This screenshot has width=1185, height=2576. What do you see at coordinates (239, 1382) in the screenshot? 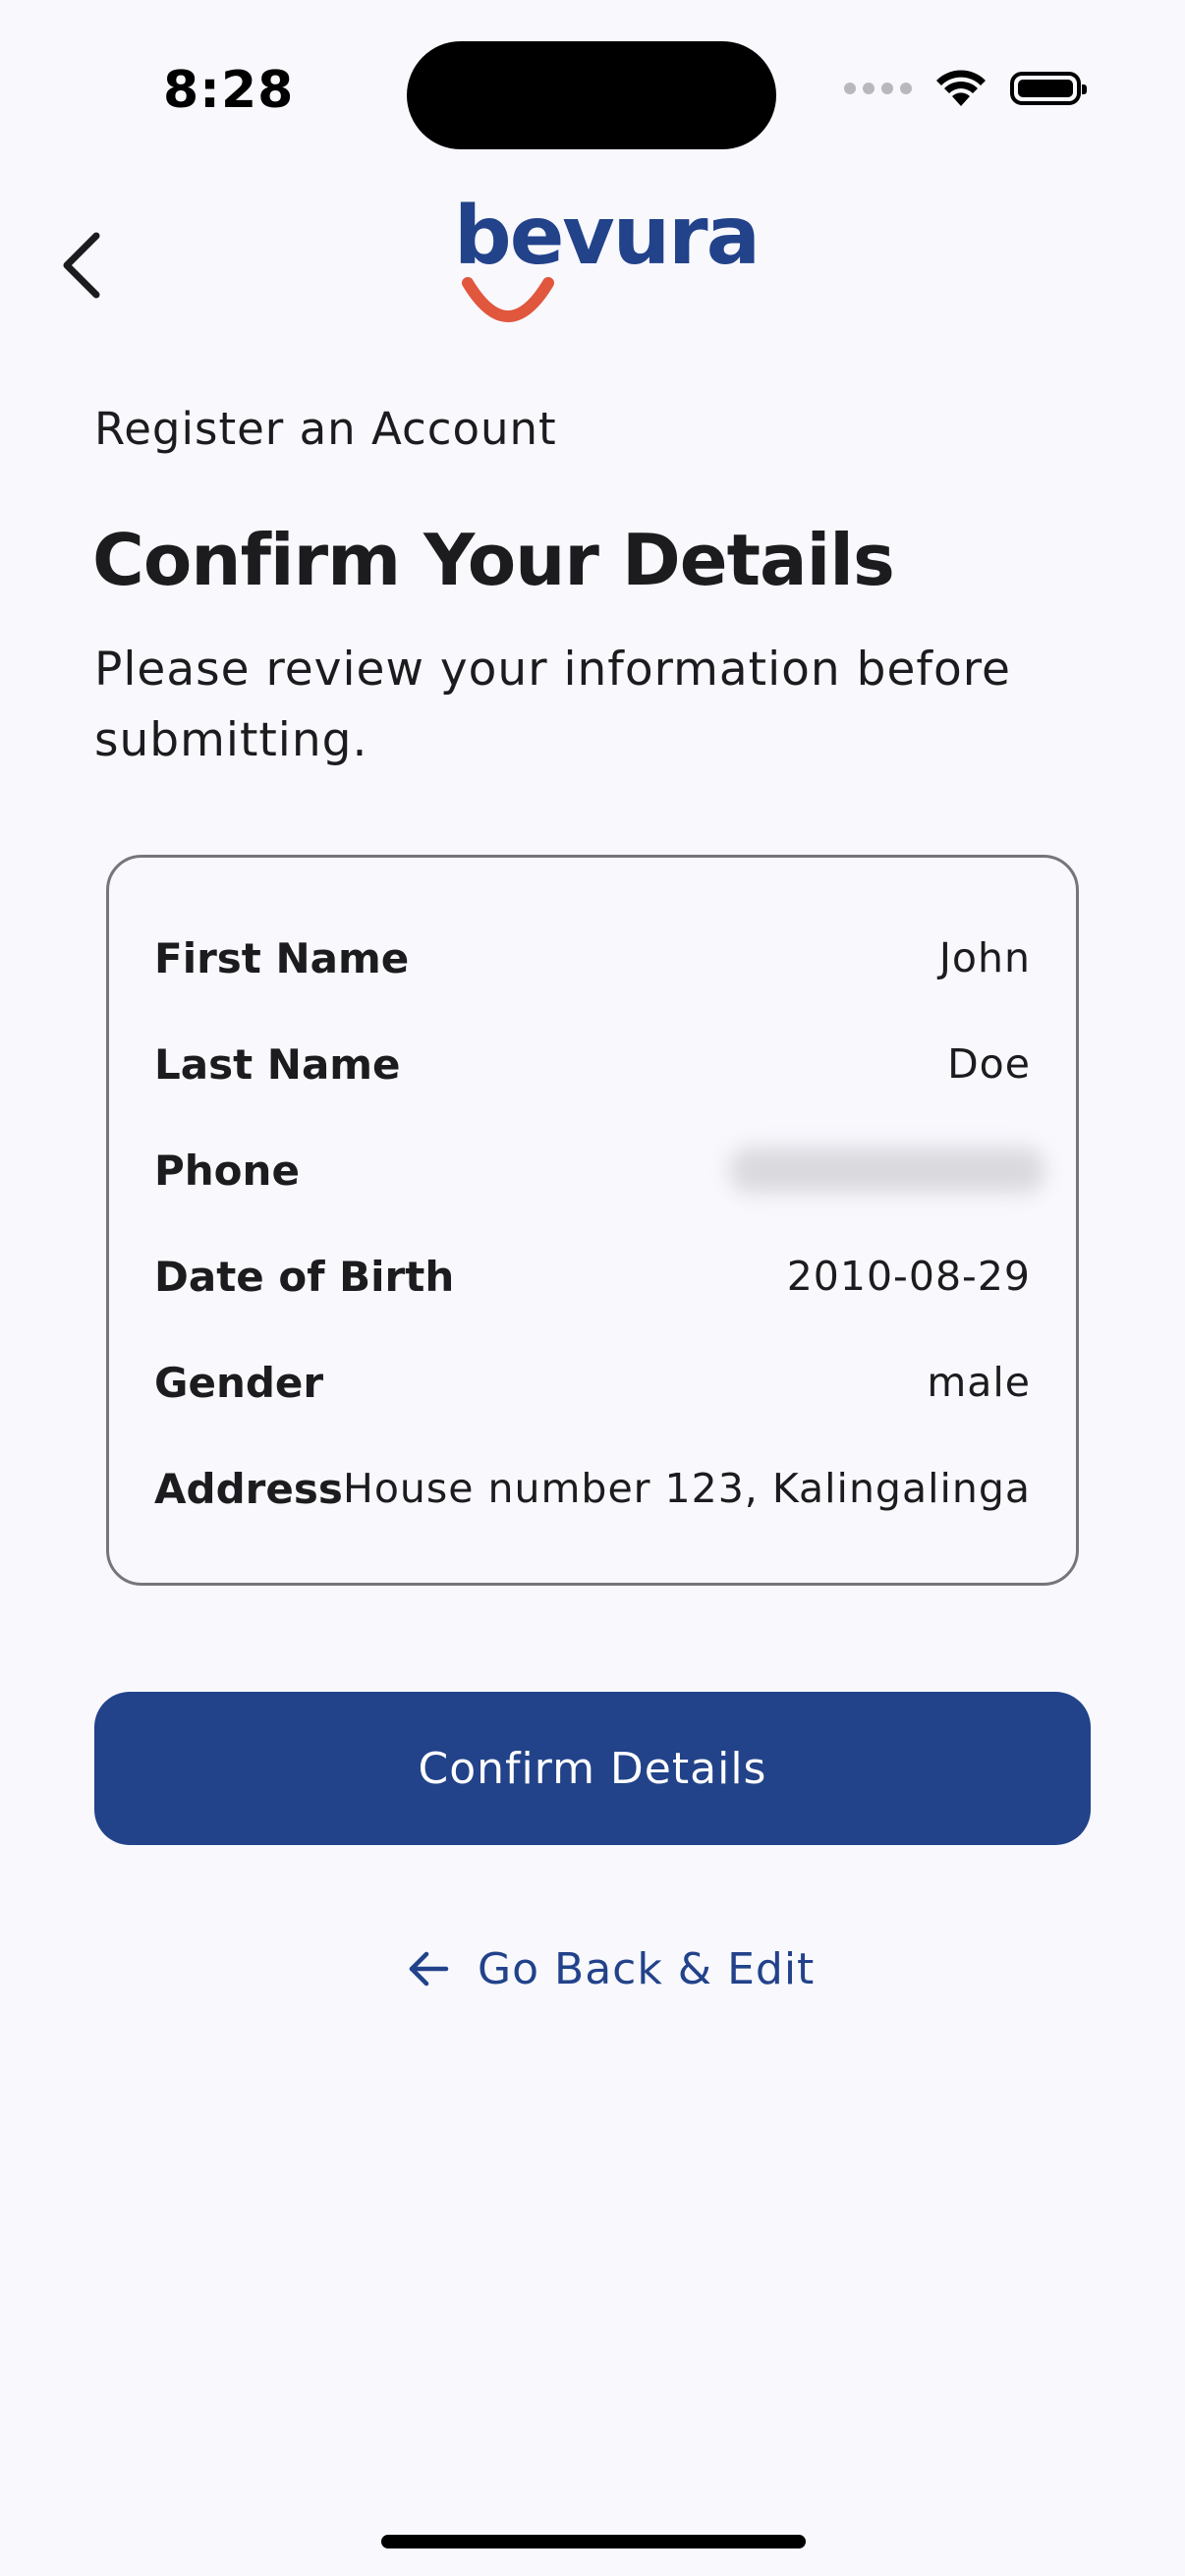
I see `detail-label: Gender` at bounding box center [239, 1382].